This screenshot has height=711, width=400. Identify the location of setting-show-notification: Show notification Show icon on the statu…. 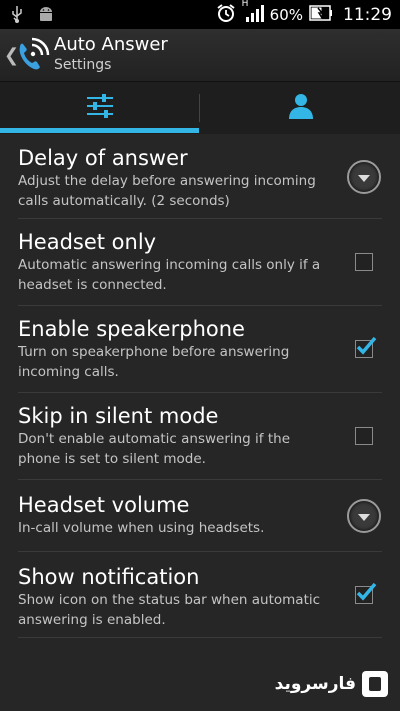
(200, 595).